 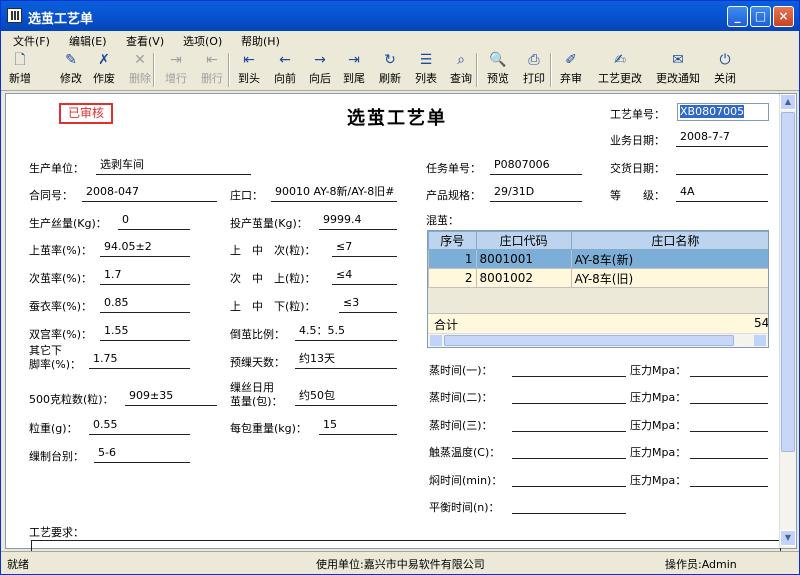 What do you see at coordinates (589, 340) in the screenshot?
I see `grid-scroll-thumb` at bounding box center [589, 340].